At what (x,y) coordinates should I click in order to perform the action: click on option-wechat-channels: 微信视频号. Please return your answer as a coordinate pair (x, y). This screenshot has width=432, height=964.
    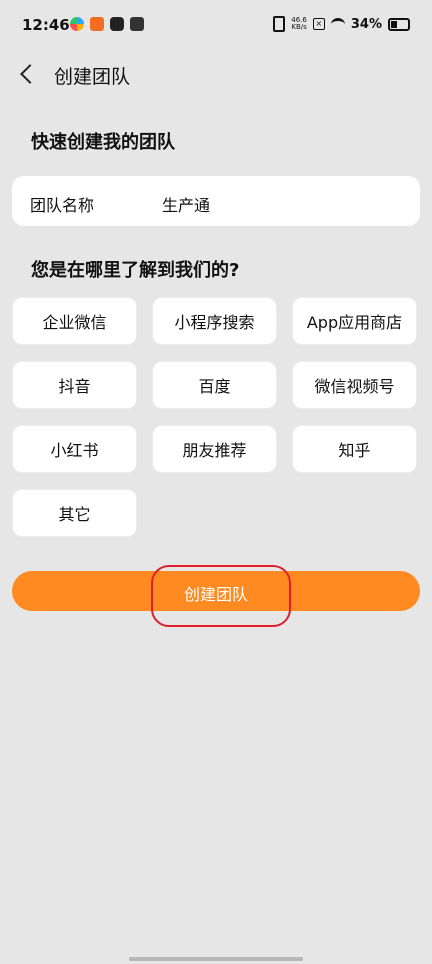
    Looking at the image, I should click on (354, 385).